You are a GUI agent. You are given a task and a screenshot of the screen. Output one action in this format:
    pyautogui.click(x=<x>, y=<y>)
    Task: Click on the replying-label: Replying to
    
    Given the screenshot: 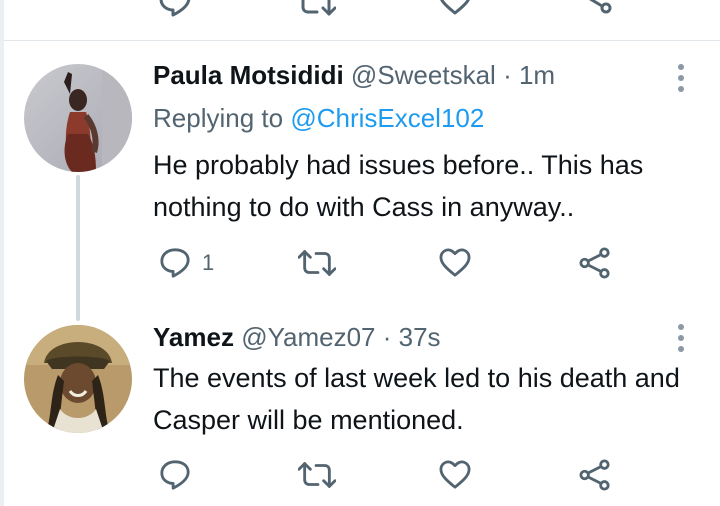 What is the action you would take?
    pyautogui.click(x=218, y=118)
    